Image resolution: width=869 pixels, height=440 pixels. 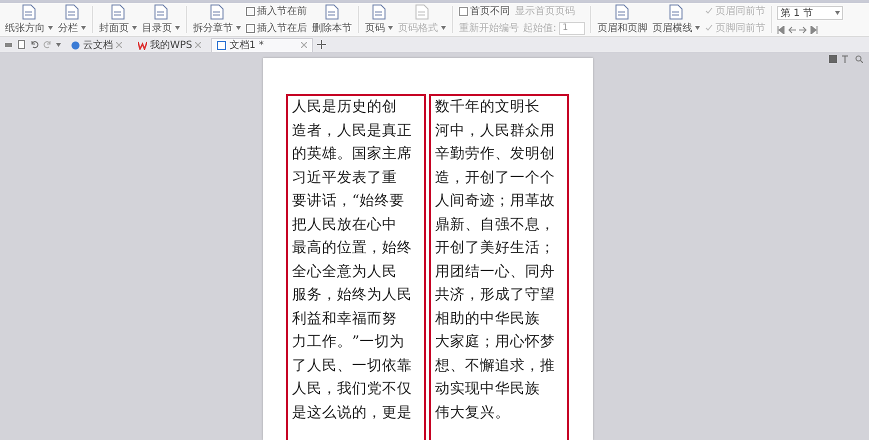 I want to click on toolbar-button: 插入节在后, so click(x=276, y=28).